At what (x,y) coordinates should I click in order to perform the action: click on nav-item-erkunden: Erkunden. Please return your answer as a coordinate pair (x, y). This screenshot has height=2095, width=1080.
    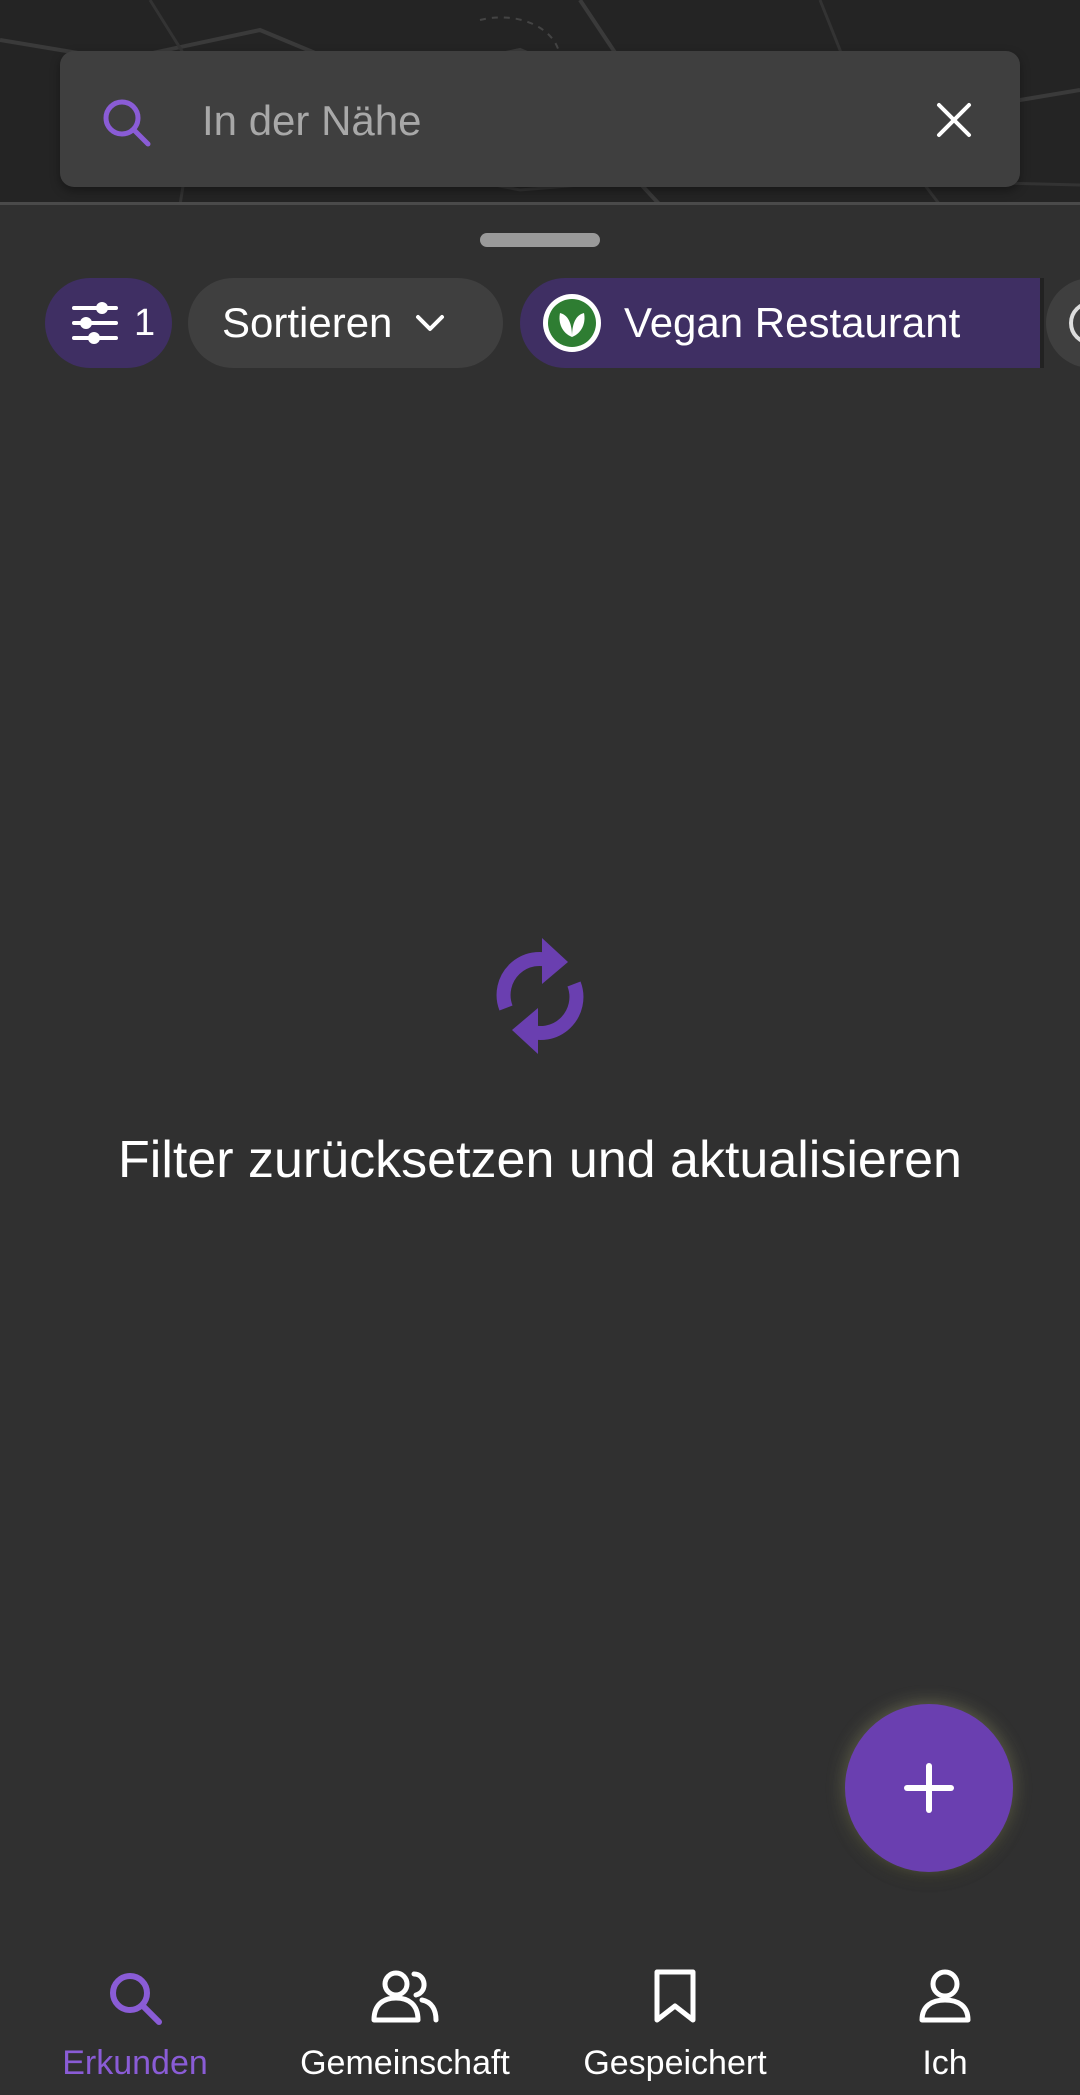
    Looking at the image, I should click on (135, 2016).